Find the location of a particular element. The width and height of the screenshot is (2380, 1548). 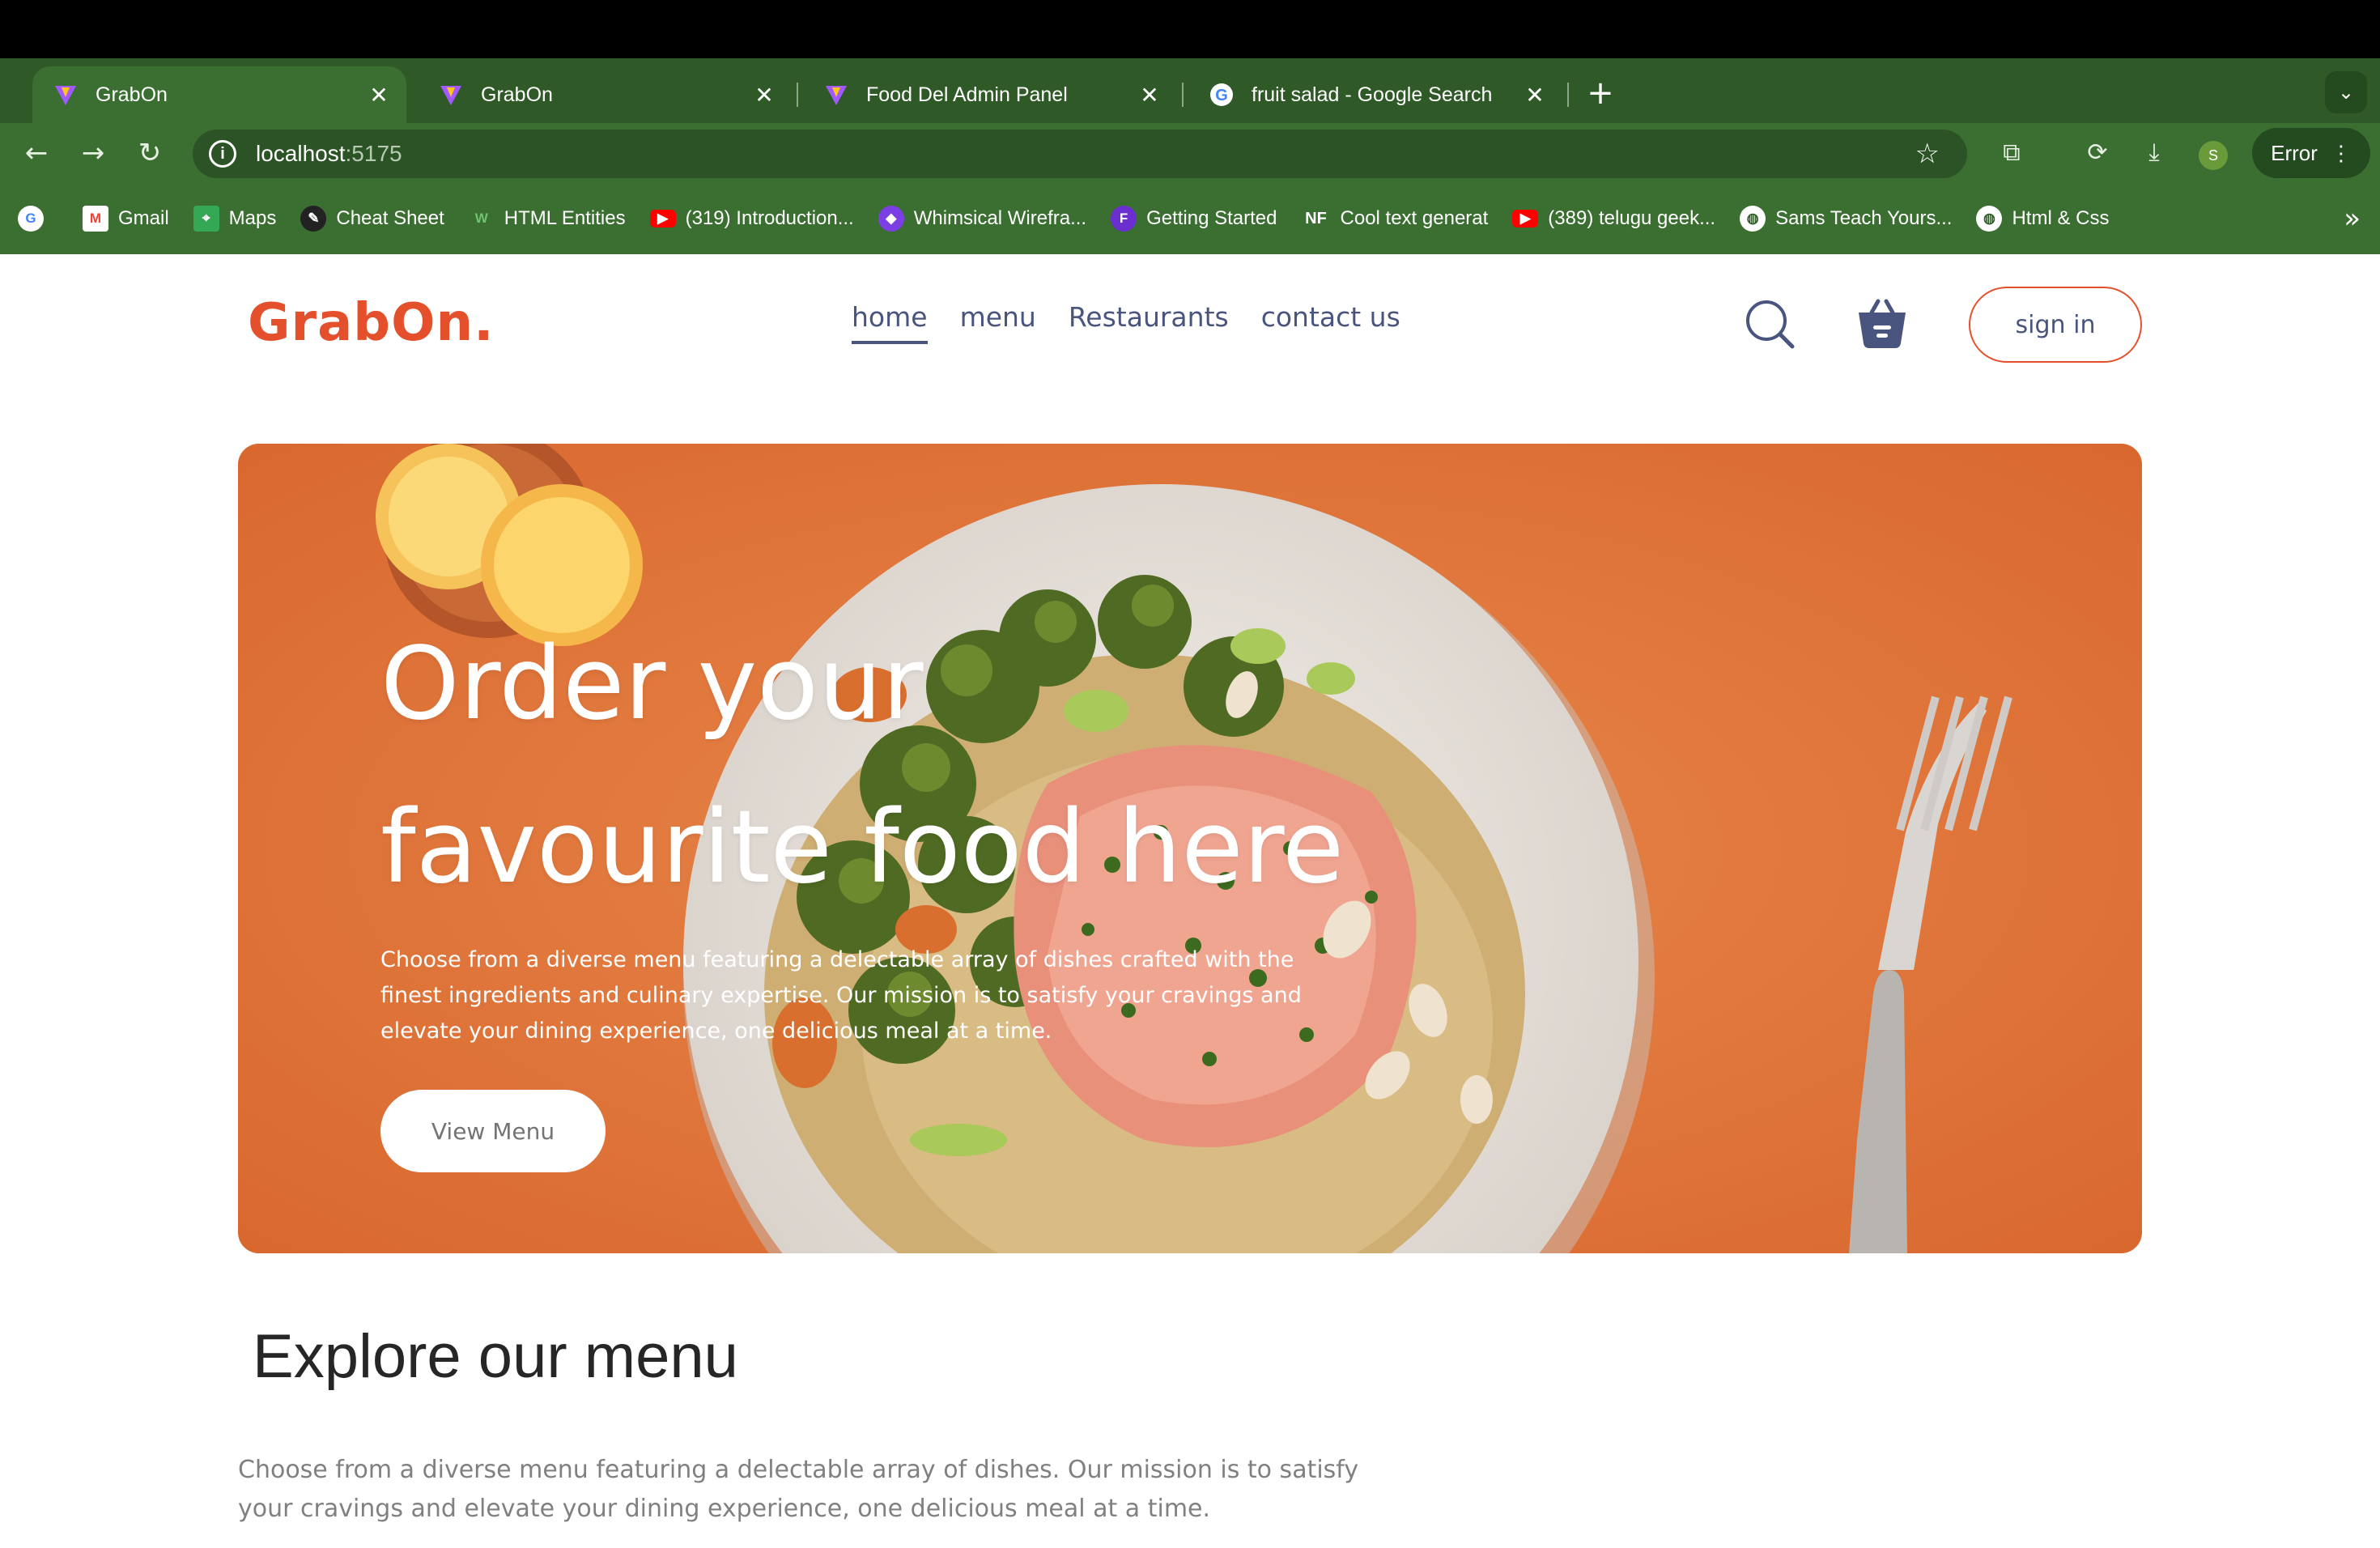

bookmark-html-css: ◍ Html & Css is located at coordinates (2042, 219).